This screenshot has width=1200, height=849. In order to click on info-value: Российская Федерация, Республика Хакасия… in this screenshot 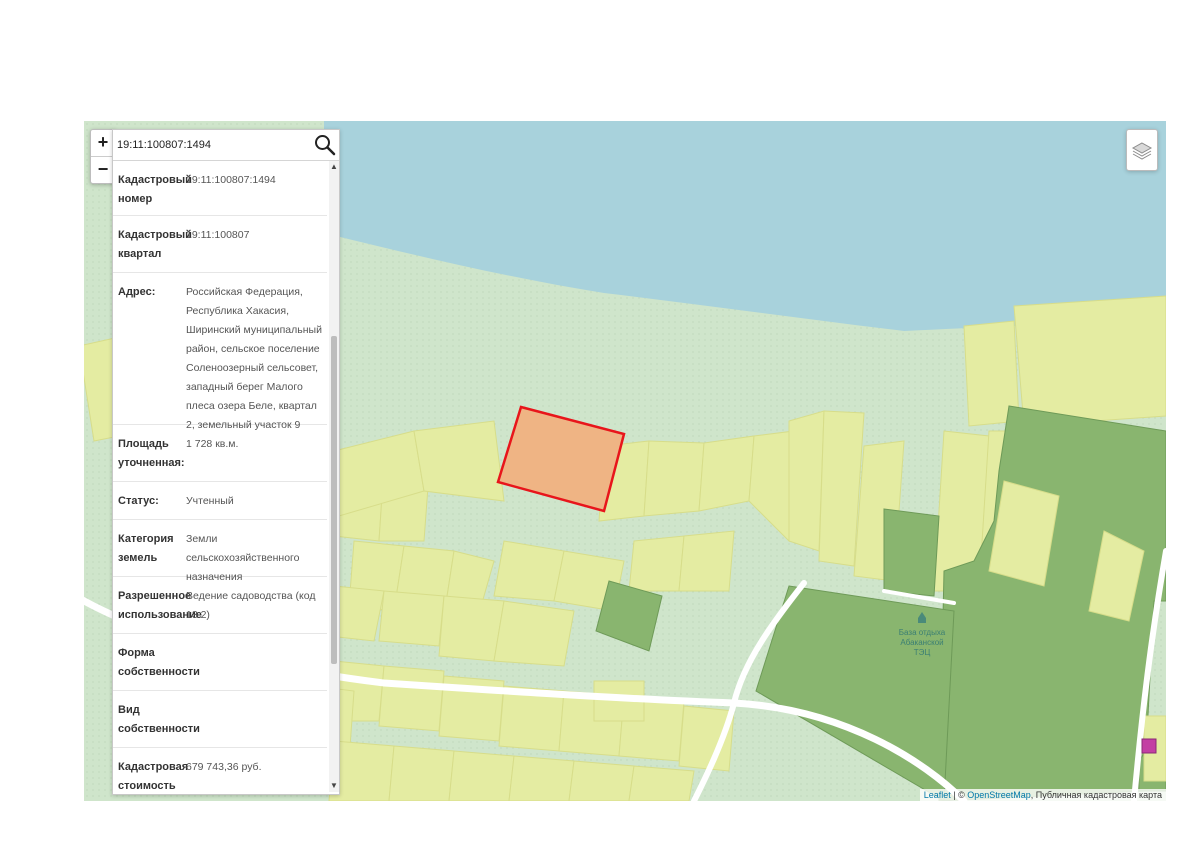, I will do `click(254, 358)`.